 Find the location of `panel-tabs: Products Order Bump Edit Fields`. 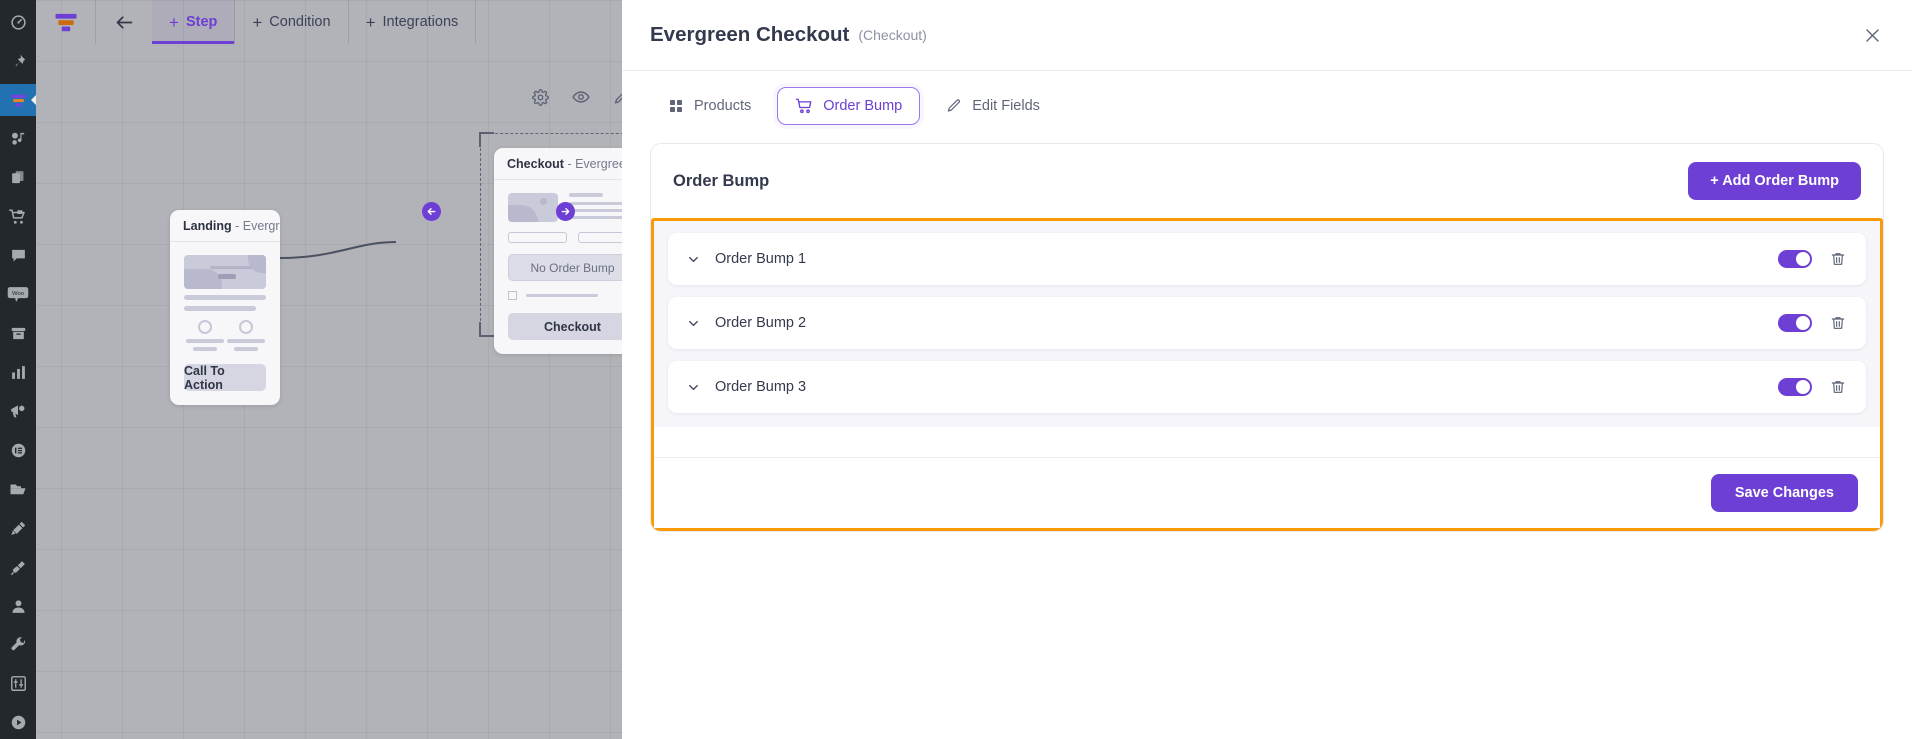

panel-tabs: Products Order Bump Edit Fields is located at coordinates (1267, 107).